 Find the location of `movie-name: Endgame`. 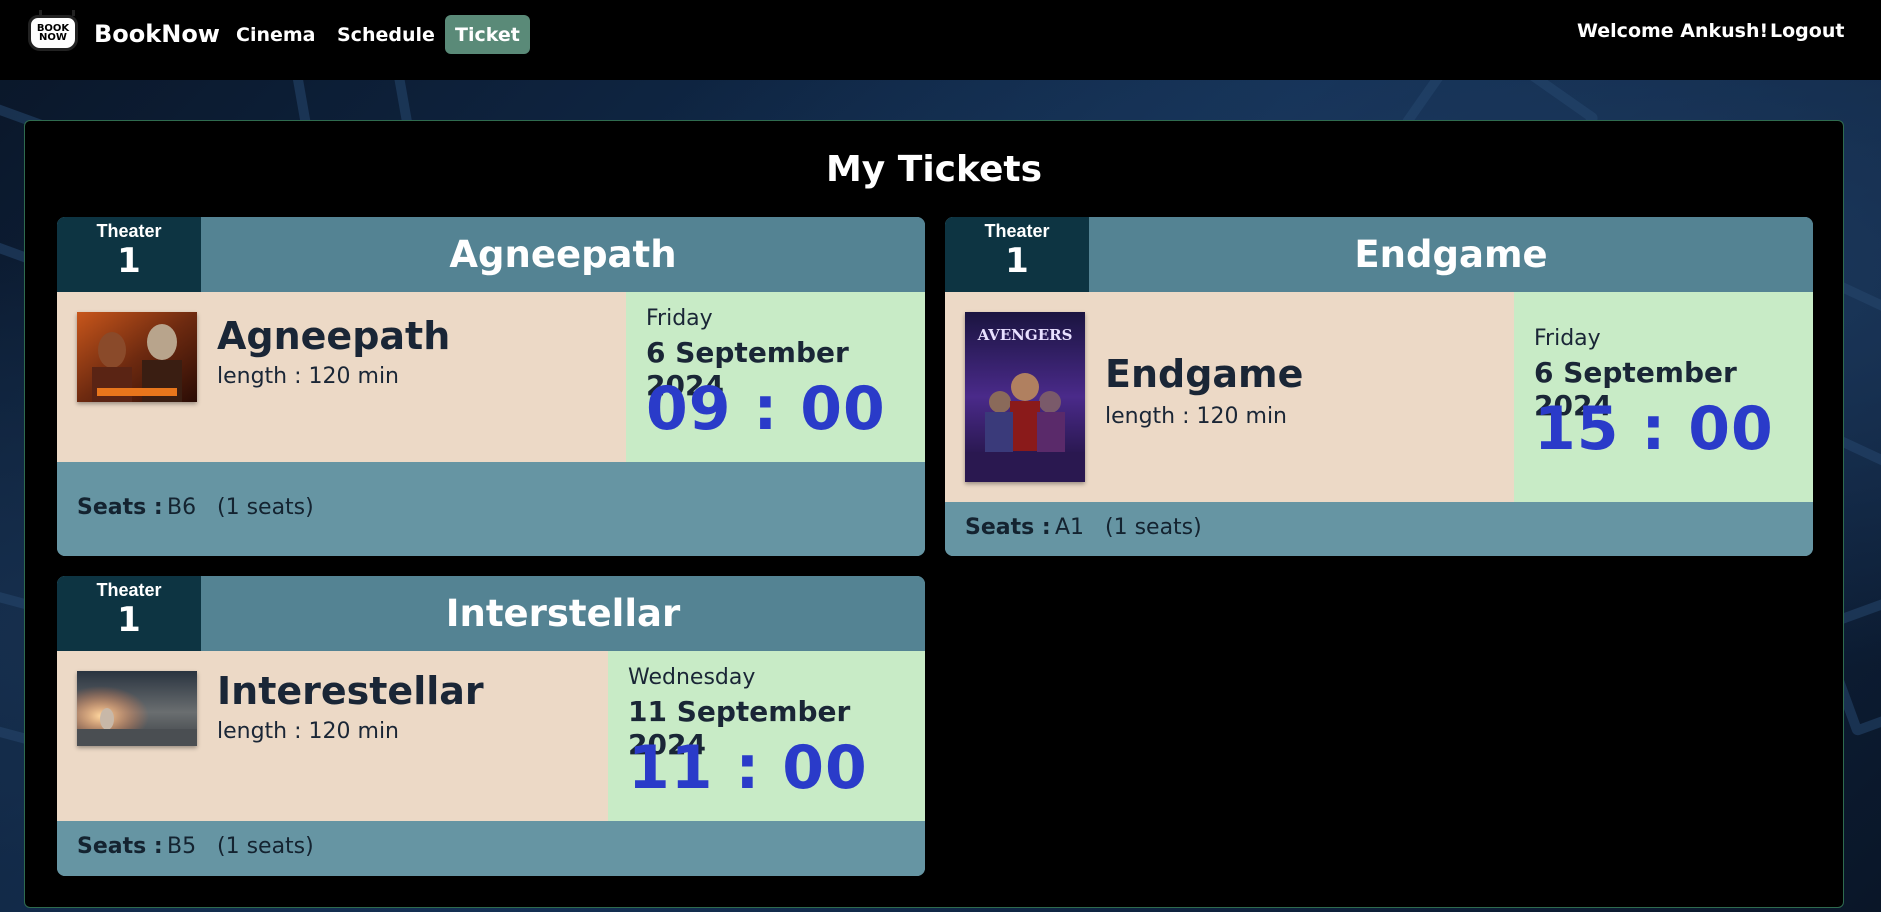

movie-name: Endgame is located at coordinates (1204, 374).